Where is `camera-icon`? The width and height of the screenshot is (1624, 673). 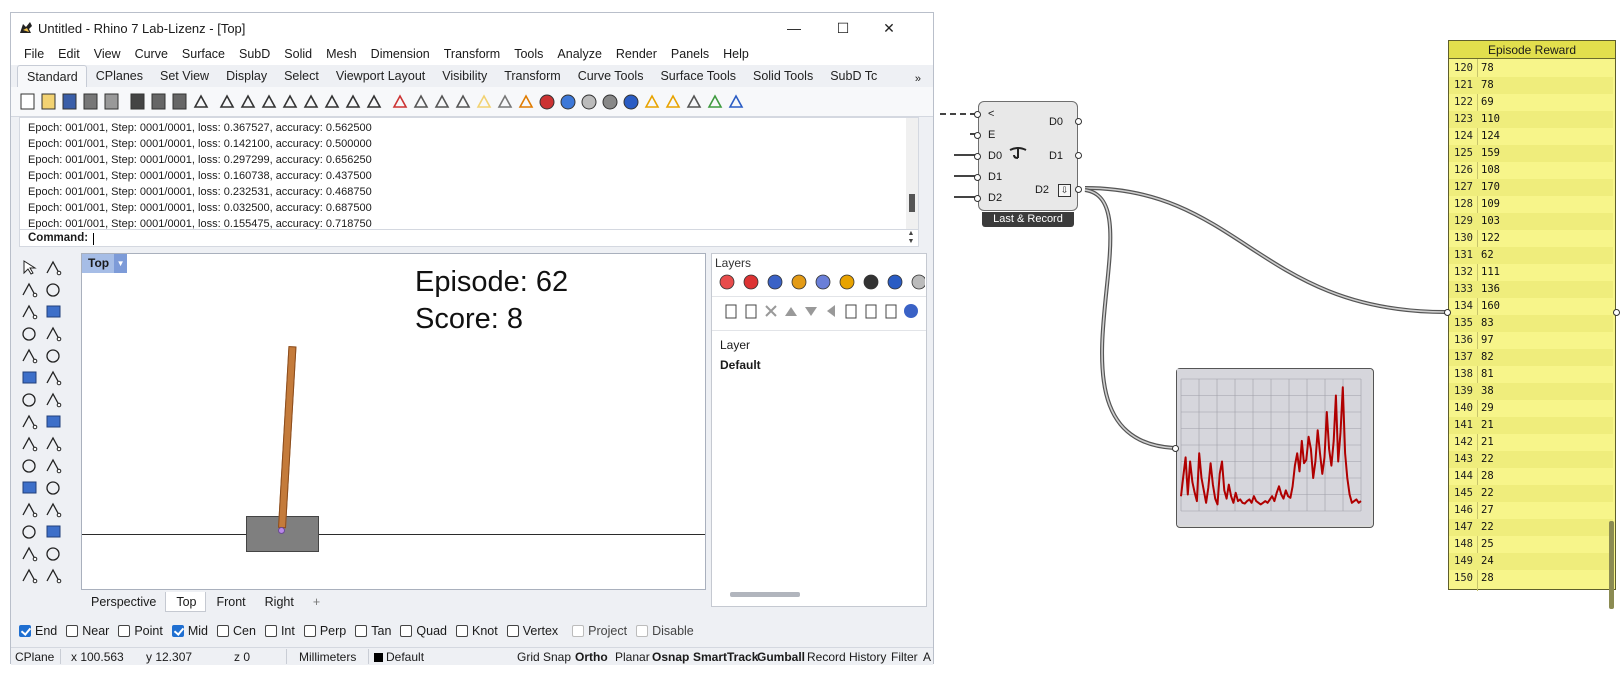 camera-icon is located at coordinates (871, 282).